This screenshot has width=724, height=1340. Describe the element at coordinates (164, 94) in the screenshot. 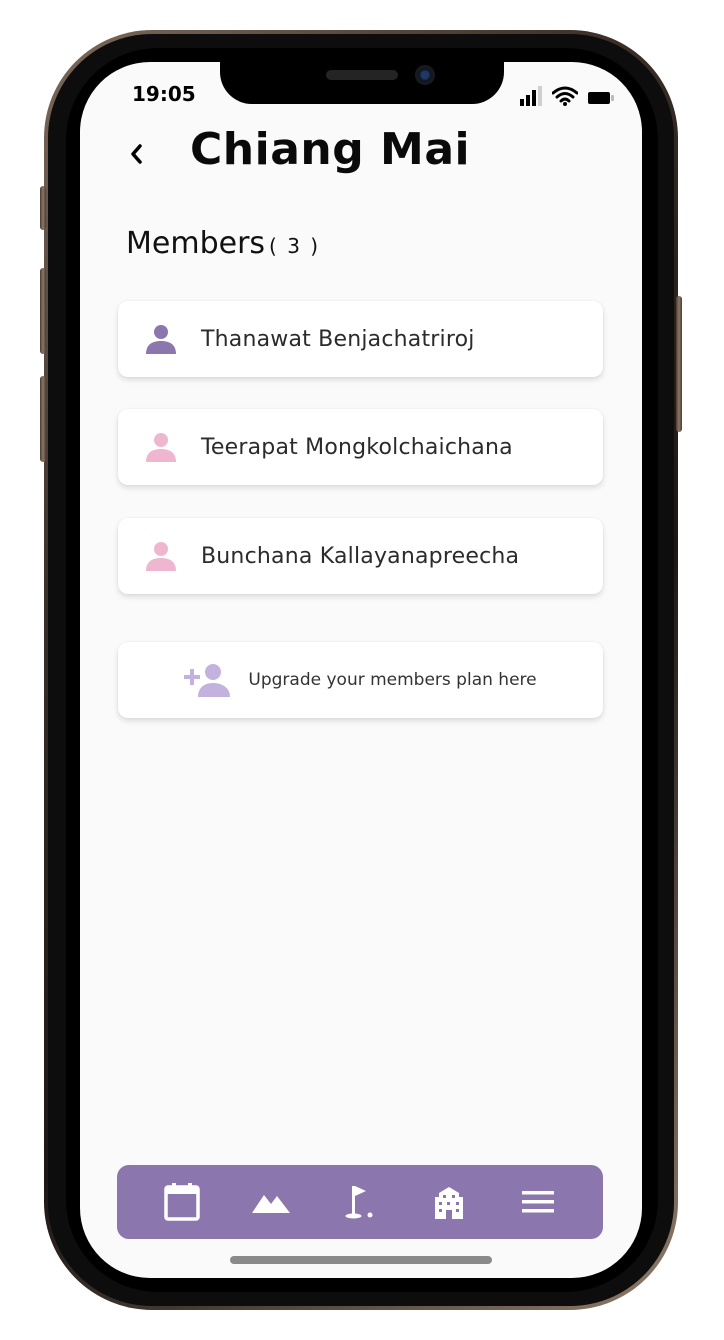

I see `status-time: 19:05` at that location.